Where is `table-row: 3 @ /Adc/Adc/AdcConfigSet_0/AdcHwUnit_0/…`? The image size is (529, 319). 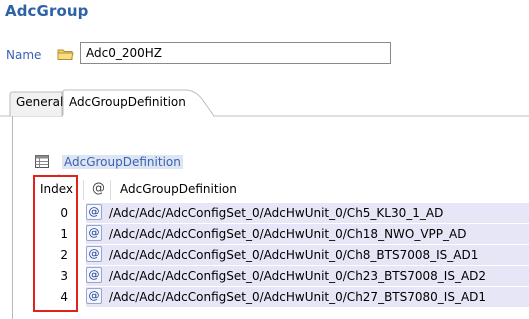 table-row: 3 @ /Adc/Adc/AdcConfigSet_0/AdcHwUnit_0/… is located at coordinates (281, 276).